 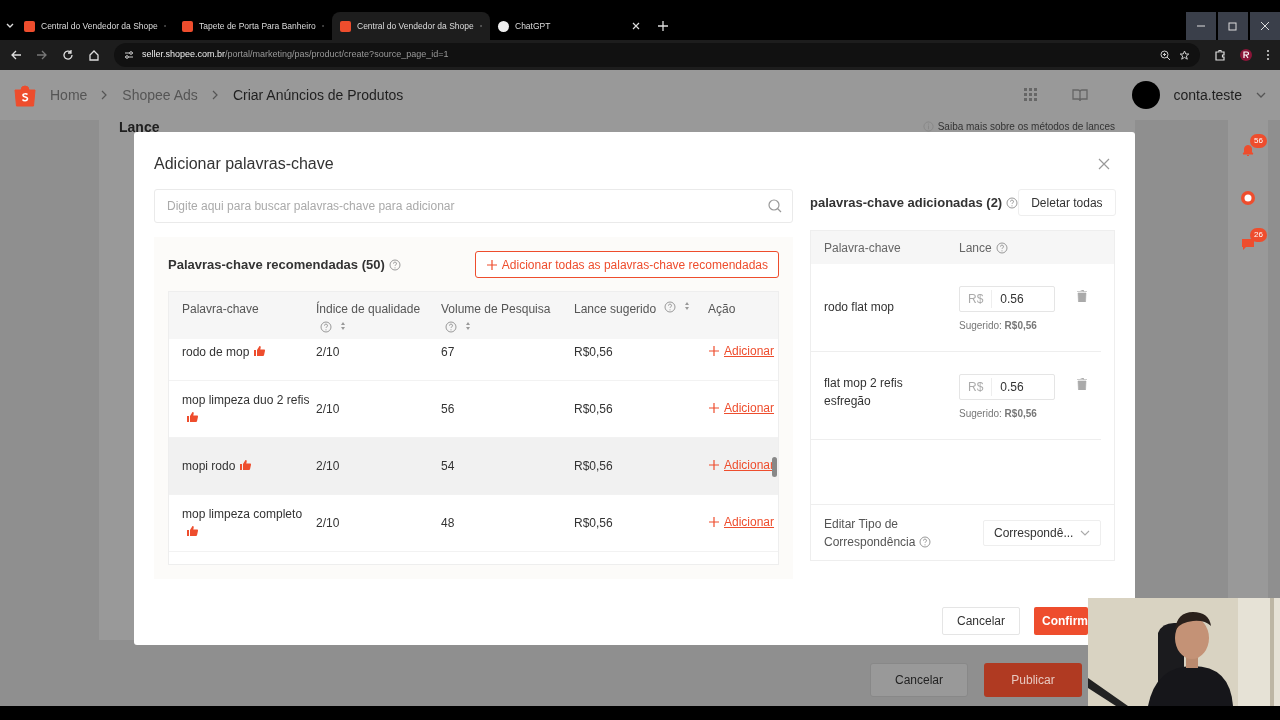 What do you see at coordinates (1220, 55) in the screenshot?
I see `puzzle-icon` at bounding box center [1220, 55].